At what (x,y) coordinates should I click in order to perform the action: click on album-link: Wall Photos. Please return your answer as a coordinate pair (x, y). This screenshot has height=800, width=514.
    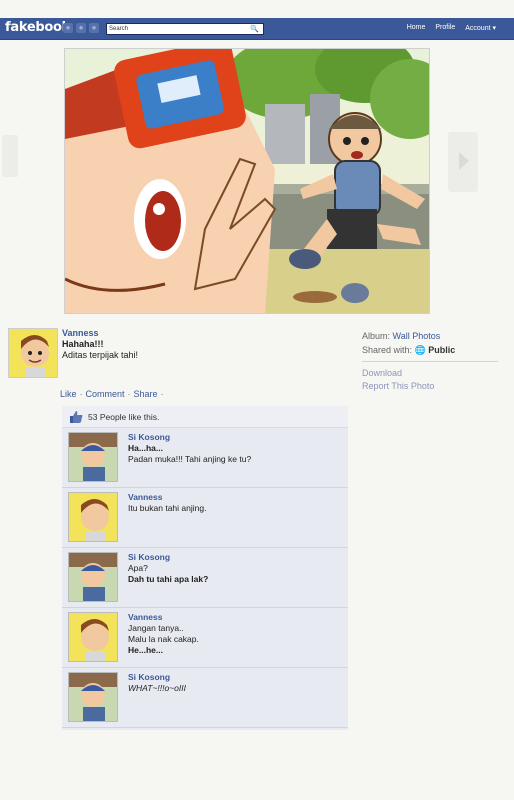
    Looking at the image, I should click on (417, 336).